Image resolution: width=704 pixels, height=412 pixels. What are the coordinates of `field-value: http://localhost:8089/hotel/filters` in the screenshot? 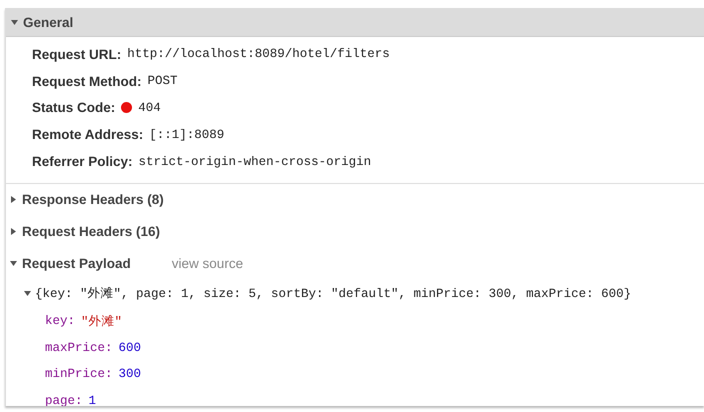 It's located at (258, 54).